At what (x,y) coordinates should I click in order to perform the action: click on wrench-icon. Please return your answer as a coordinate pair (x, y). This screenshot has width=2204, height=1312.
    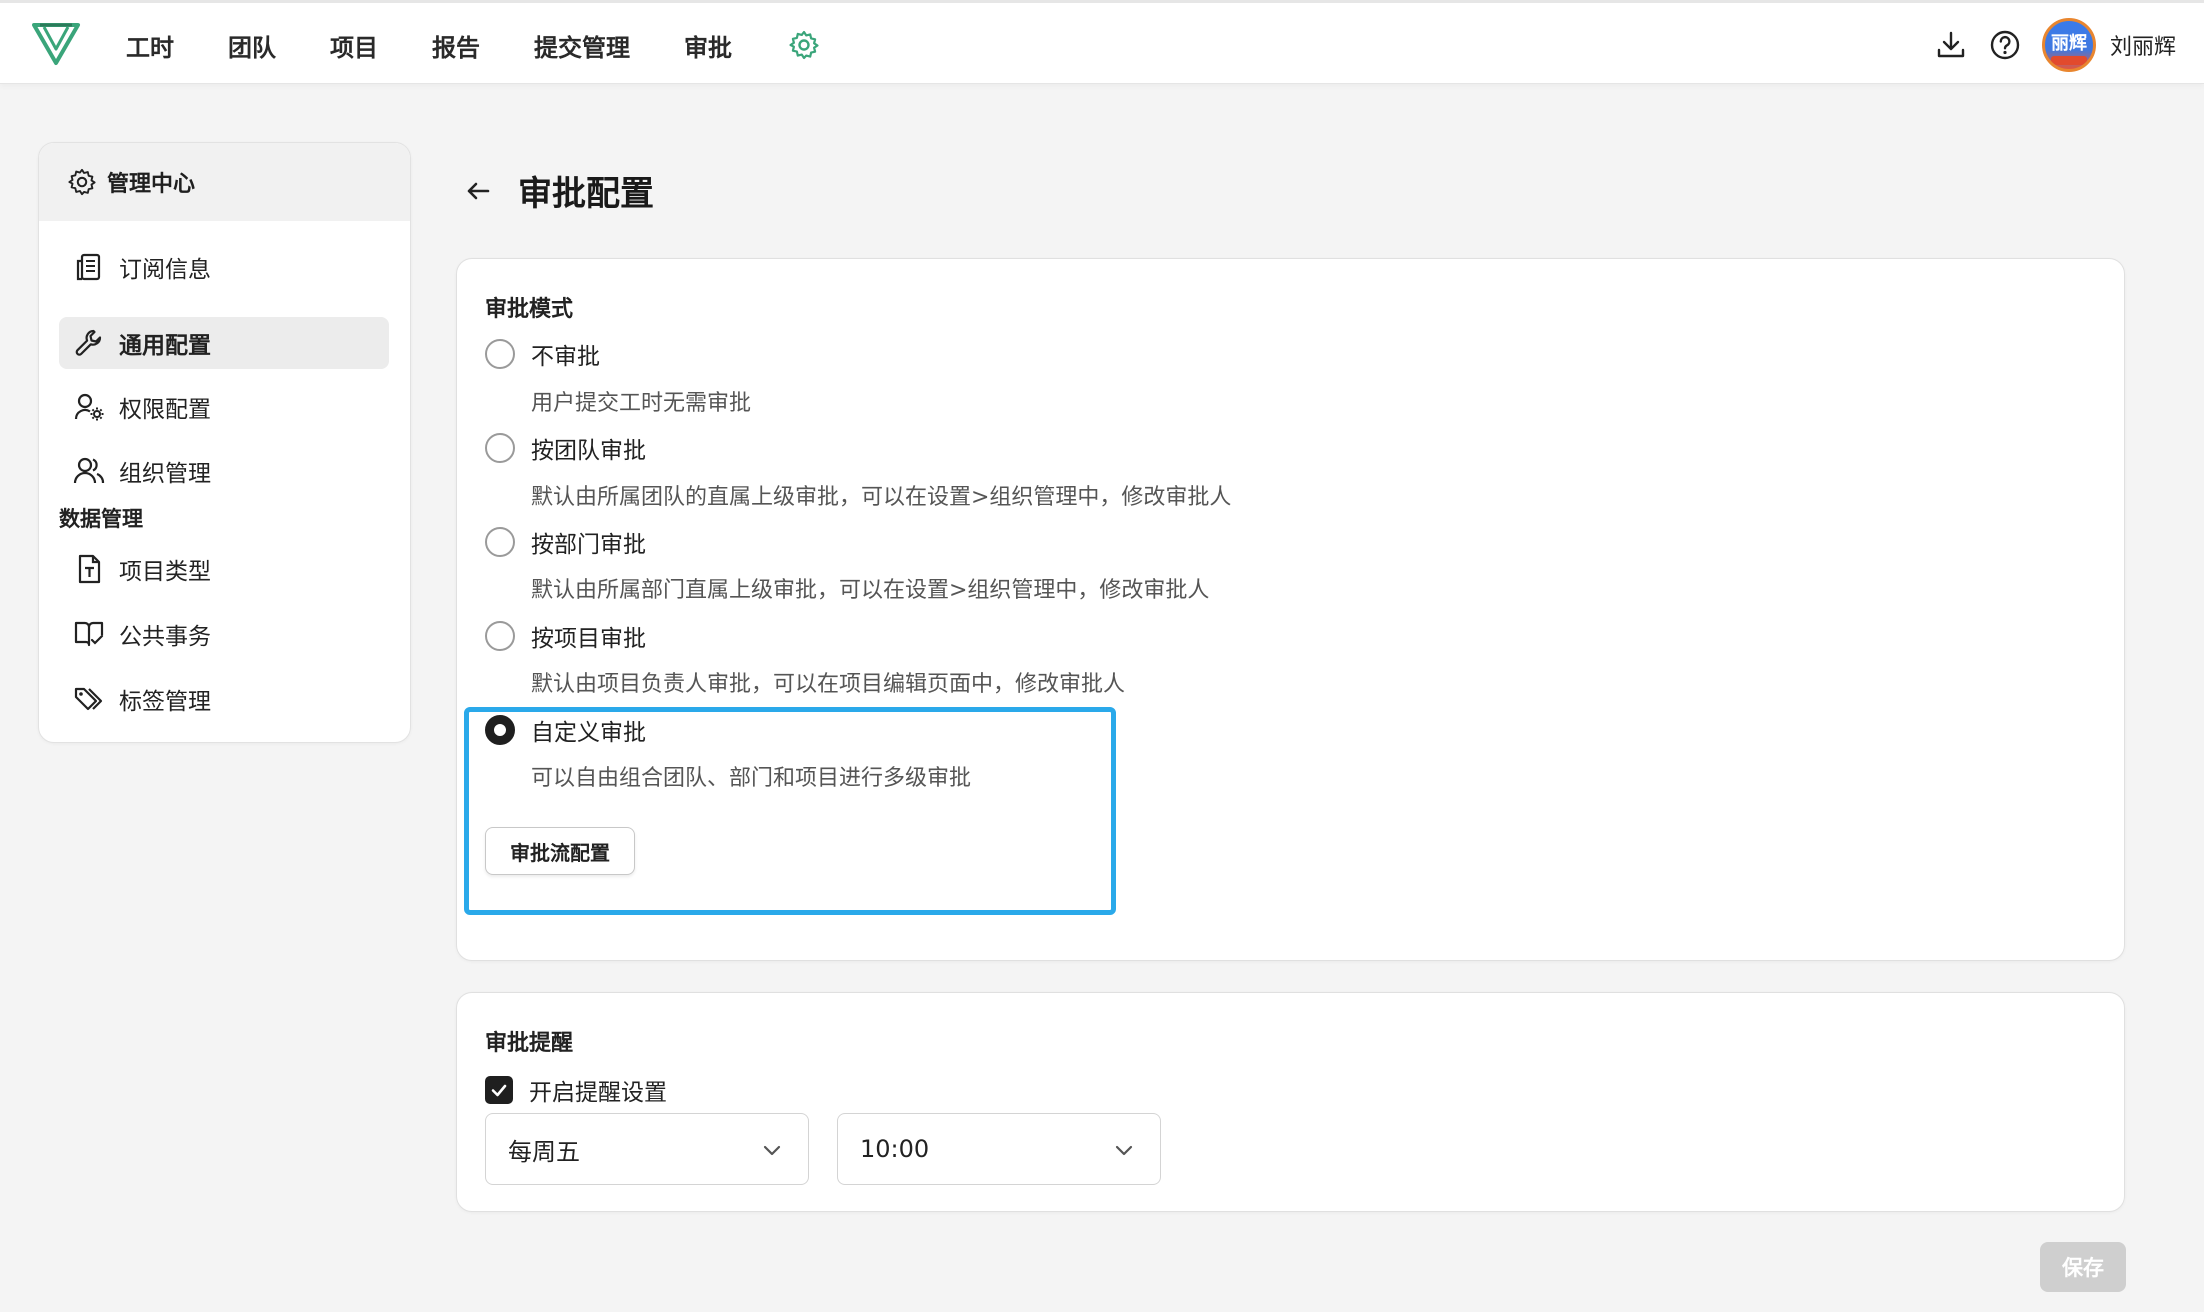
    Looking at the image, I should click on (88, 342).